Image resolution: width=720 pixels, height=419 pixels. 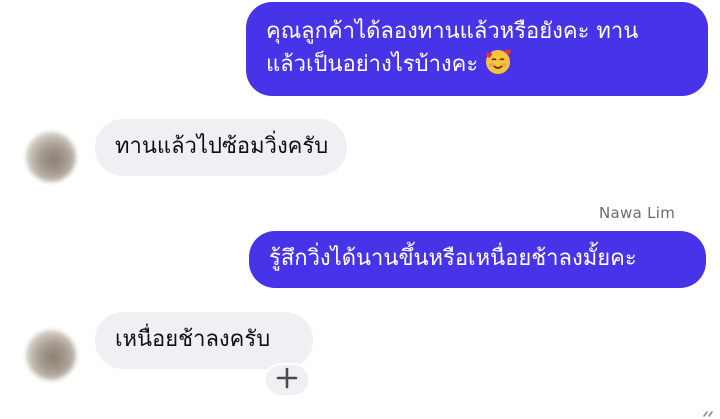 I want to click on partial-status-icon, so click(x=708, y=414).